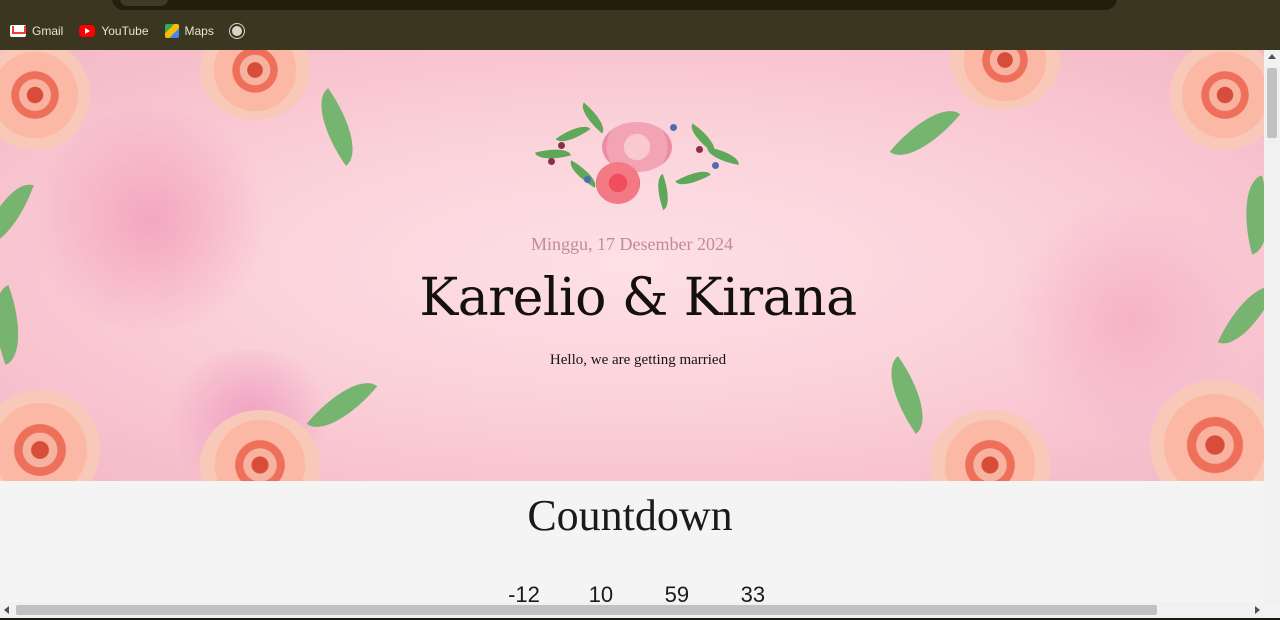 The image size is (1280, 620). What do you see at coordinates (1257, 610) in the screenshot?
I see `scroll-right-icon` at bounding box center [1257, 610].